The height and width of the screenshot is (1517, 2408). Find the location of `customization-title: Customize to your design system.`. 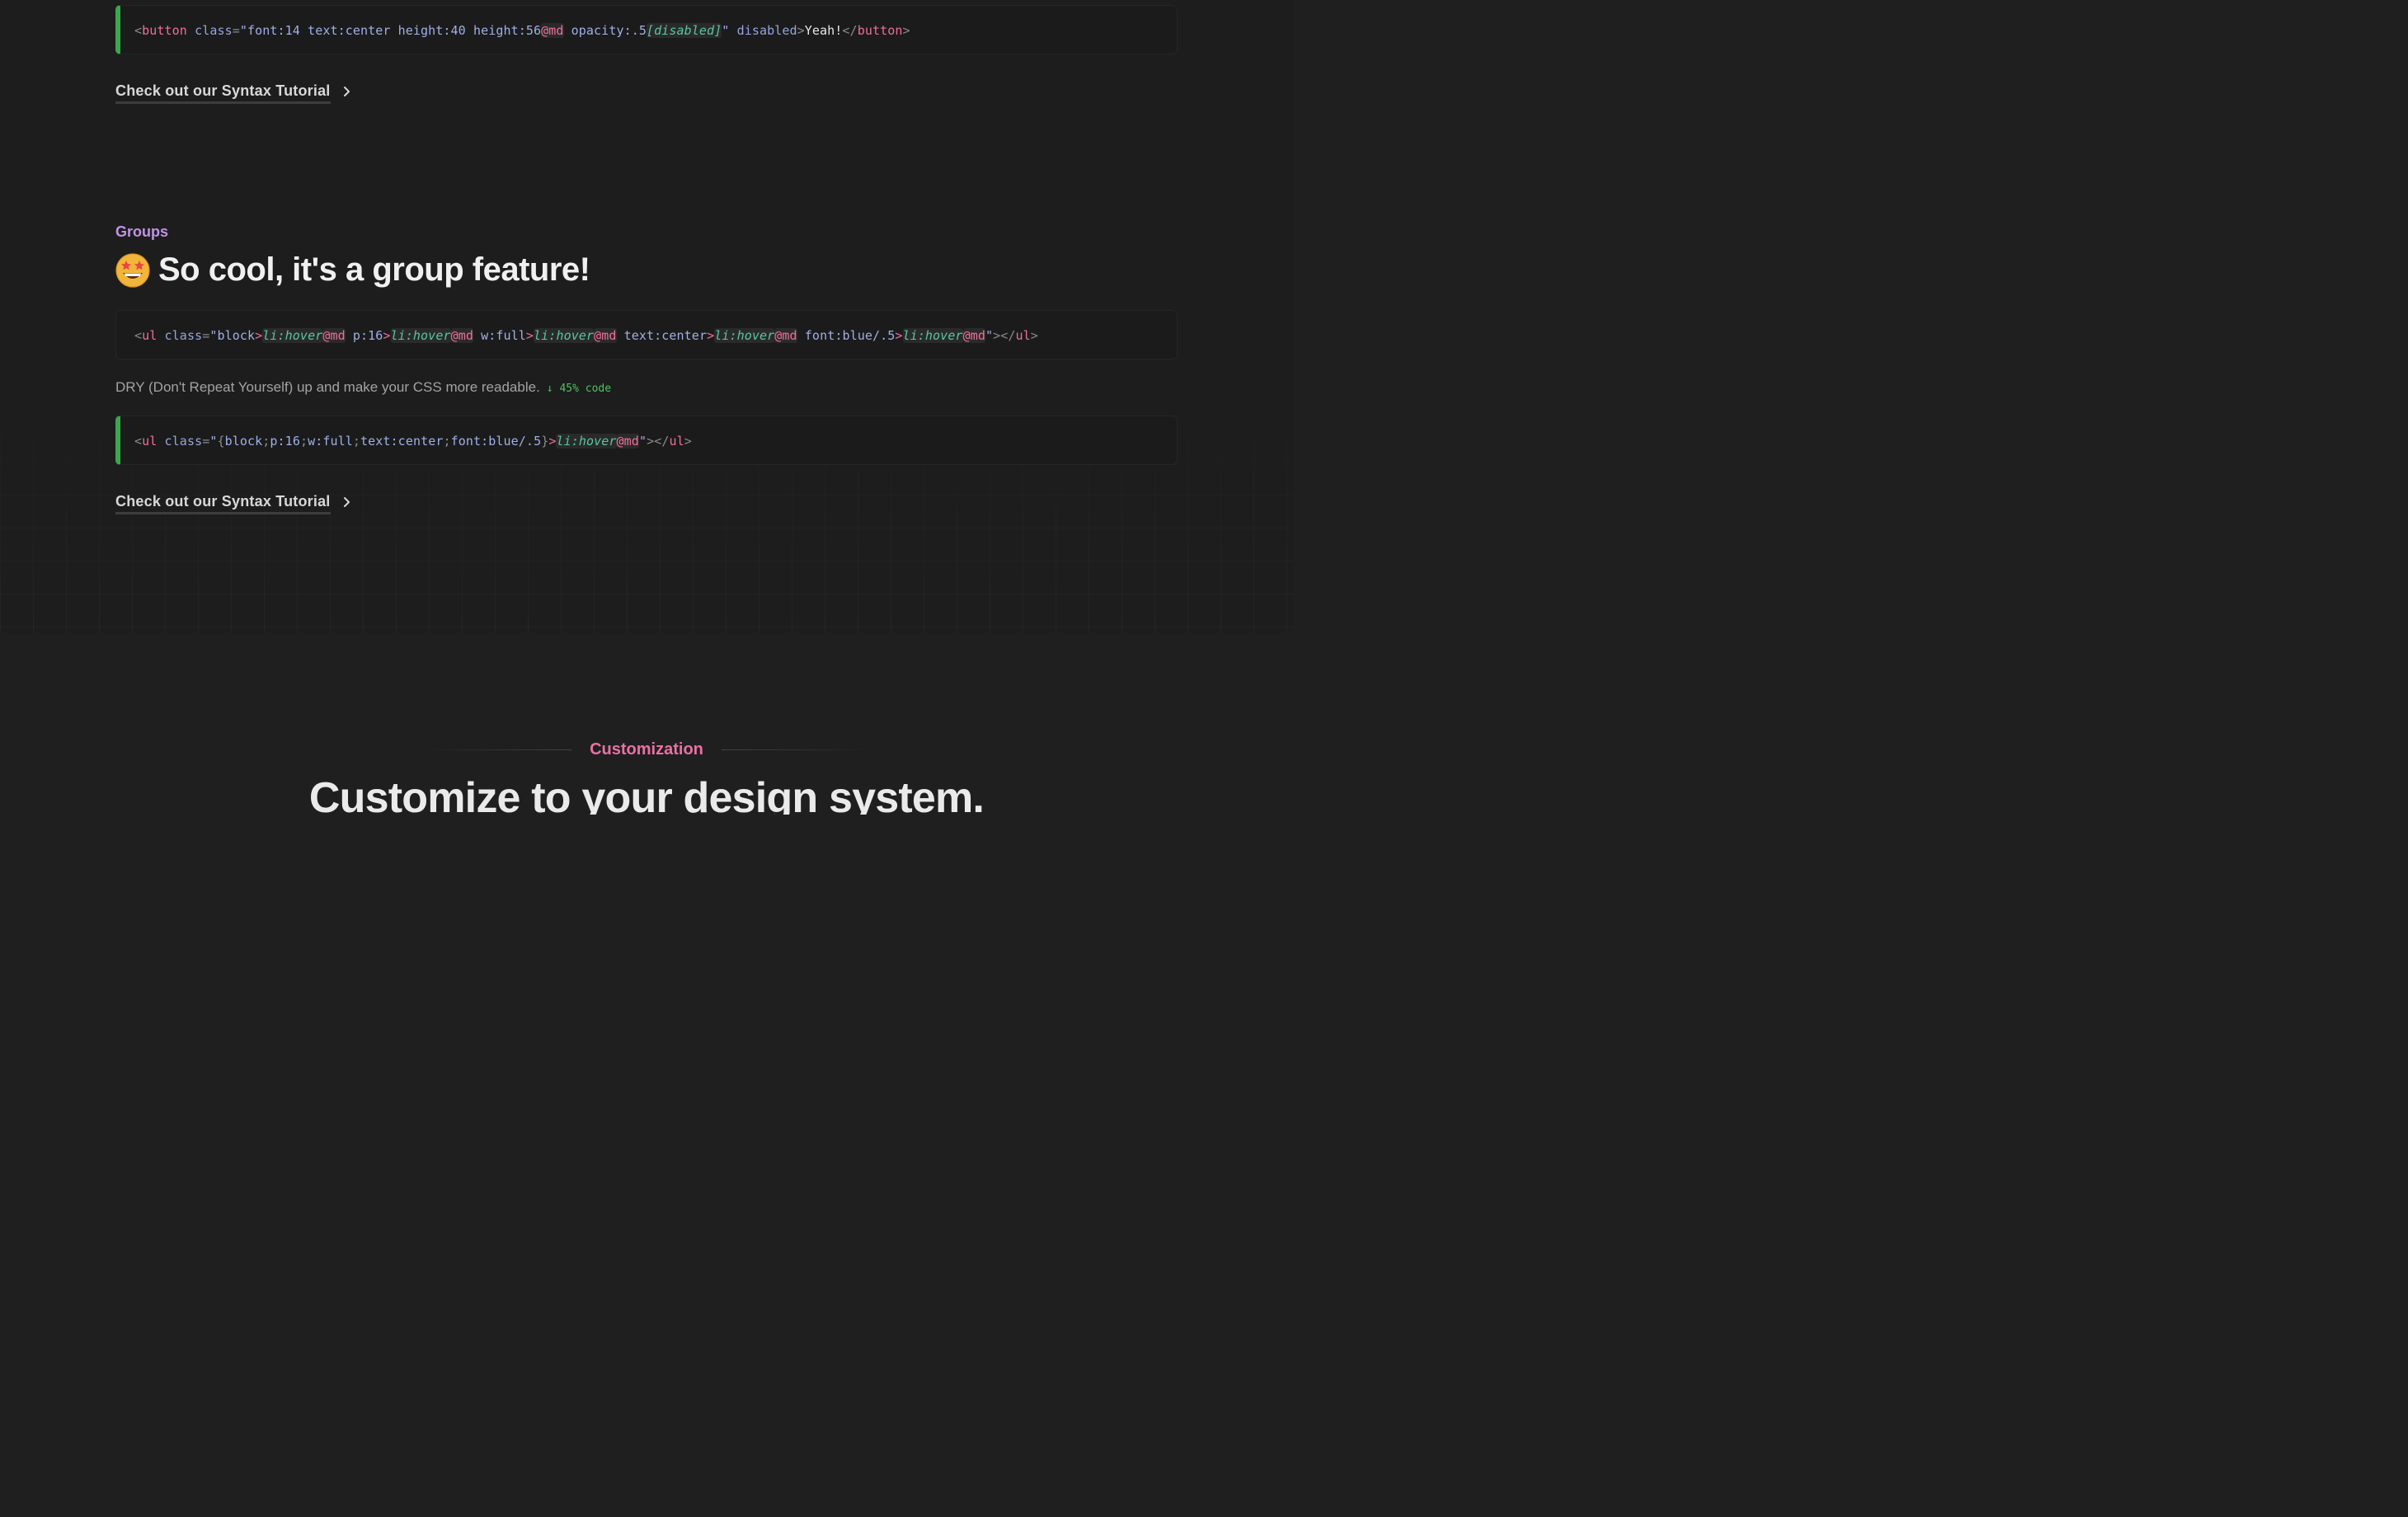

customization-title: Customize to your design system. is located at coordinates (646, 794).